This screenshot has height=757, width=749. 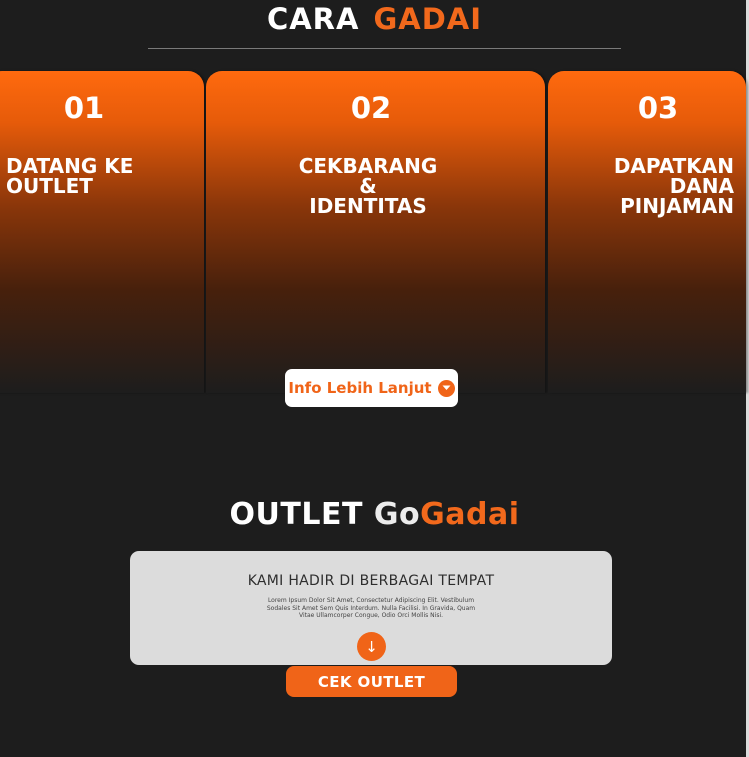 I want to click on scroll-down-button: ↓, so click(x=371, y=646).